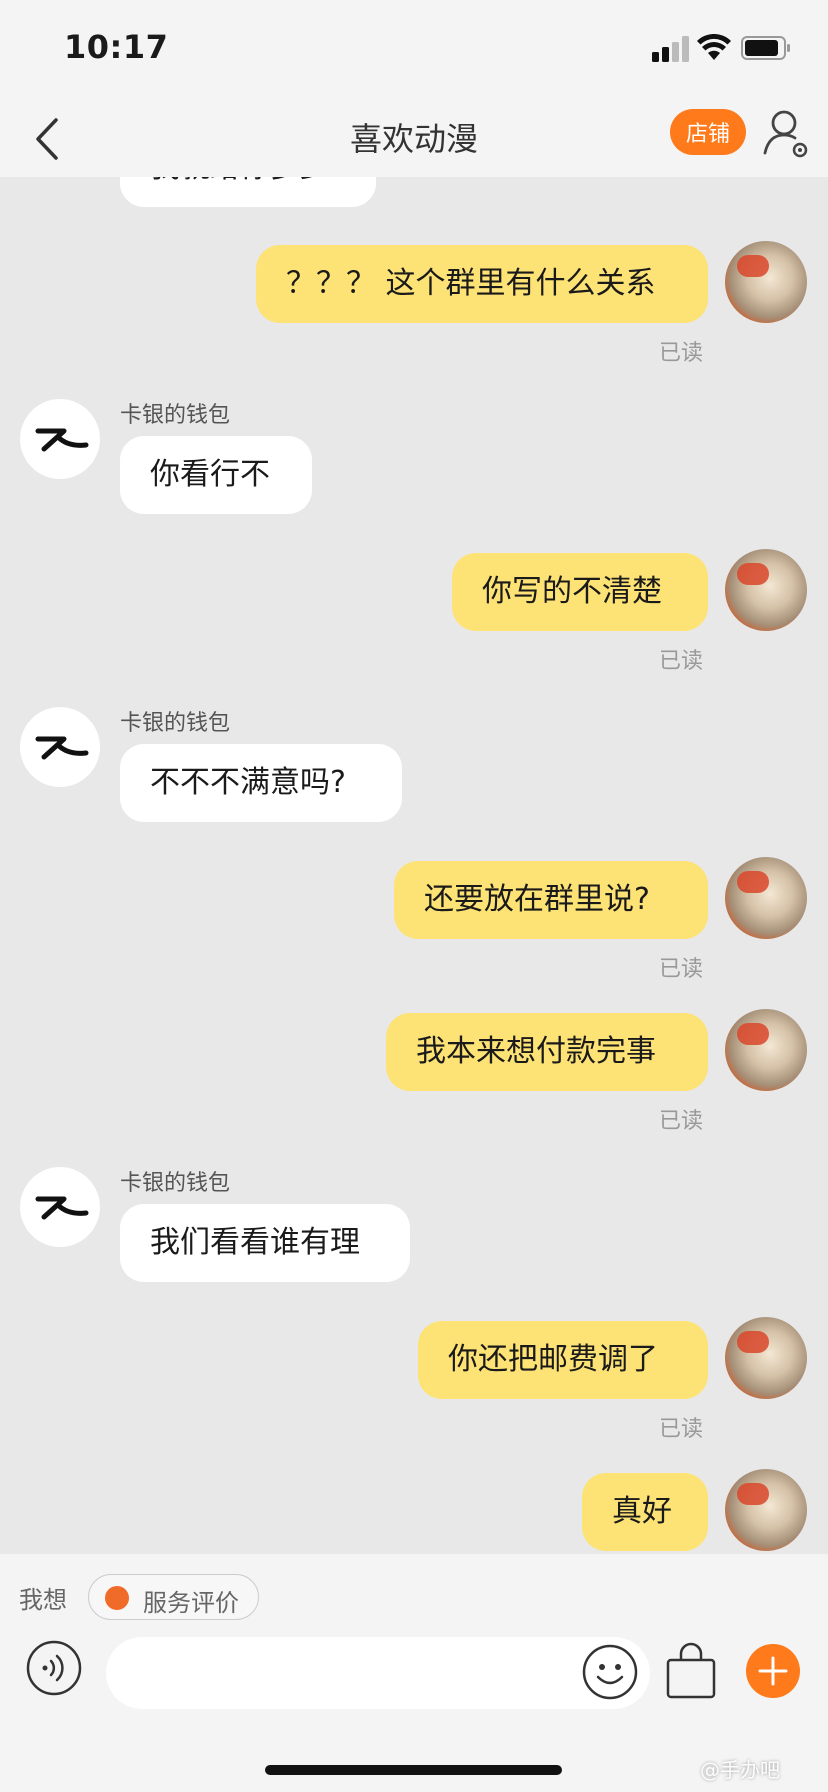 The image size is (828, 1792). Describe the element at coordinates (248, 192) in the screenshot. I see `incoming-message-bubble: 我就给你多少` at that location.